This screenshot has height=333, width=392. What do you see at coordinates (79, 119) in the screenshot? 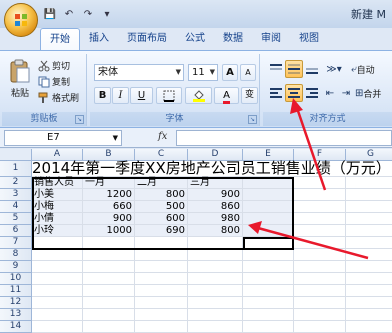
I see `clipboard-dialog-launcher: ↘` at bounding box center [79, 119].